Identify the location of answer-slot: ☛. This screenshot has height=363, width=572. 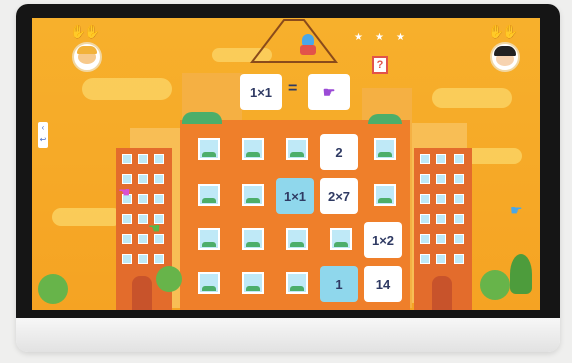
(329, 92).